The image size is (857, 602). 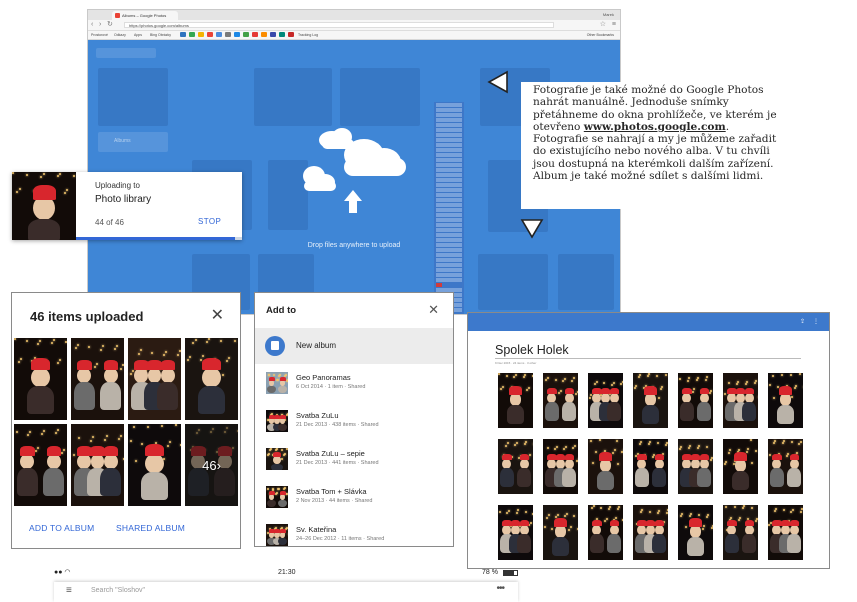 What do you see at coordinates (655, 127) in the screenshot?
I see `photos-website-link: www.photos.google.com` at bounding box center [655, 127].